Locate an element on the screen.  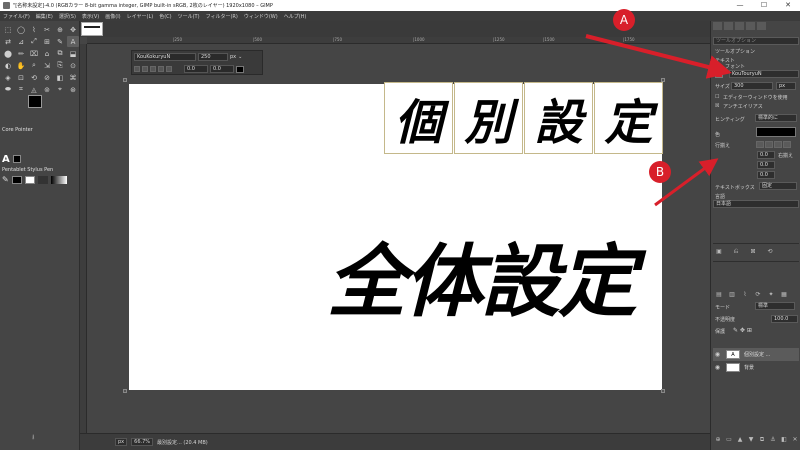
mode-select: 標準 is located at coordinates (775, 306).